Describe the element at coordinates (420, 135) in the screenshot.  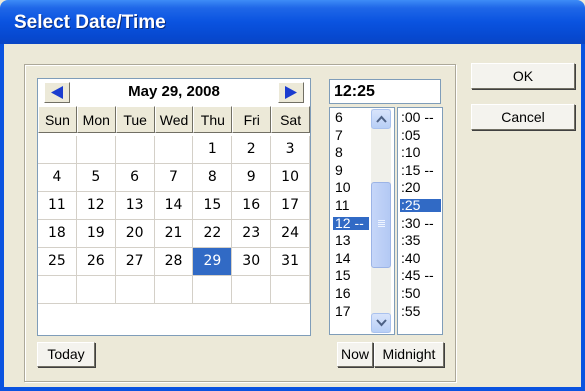
I see `minute-option: :05` at that location.